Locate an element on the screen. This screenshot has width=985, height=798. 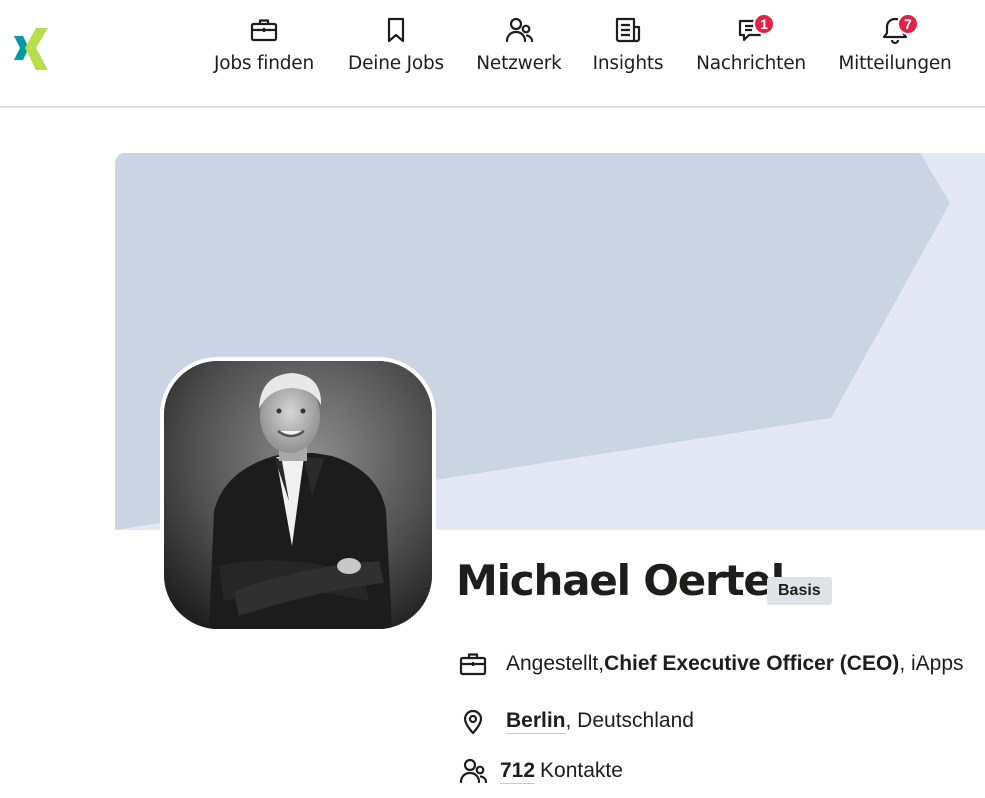
bookmark-icon is located at coordinates (396, 32).